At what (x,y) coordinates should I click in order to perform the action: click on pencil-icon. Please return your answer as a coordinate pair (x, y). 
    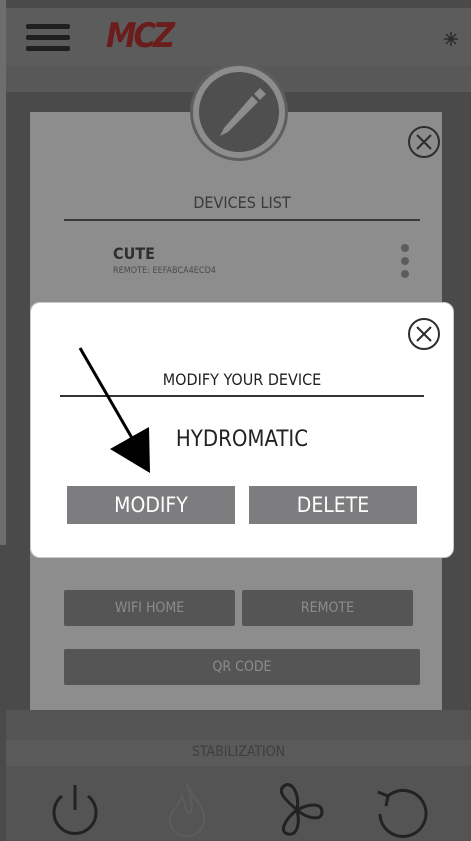
    Looking at the image, I should click on (239, 113).